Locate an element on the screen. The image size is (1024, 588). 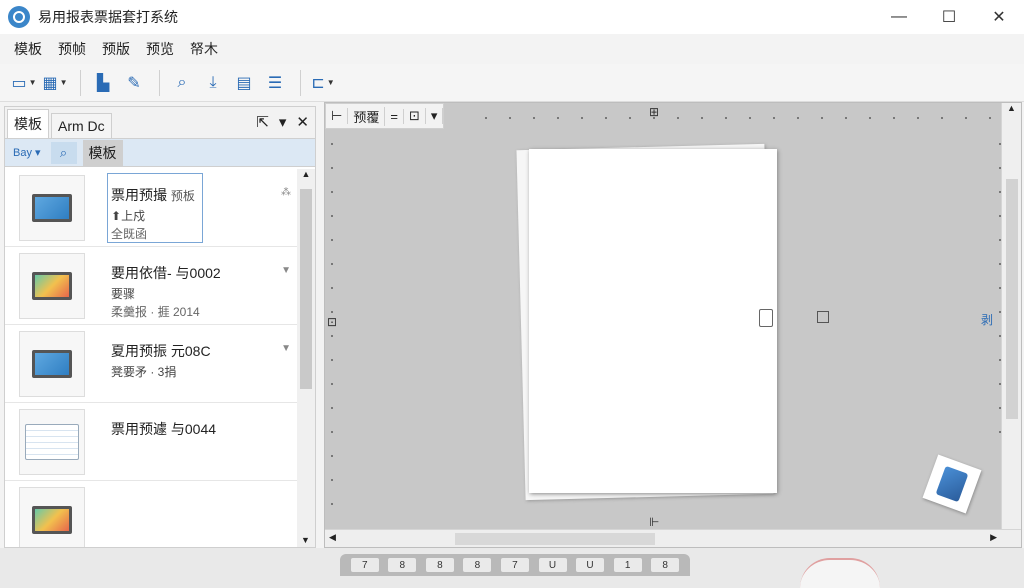
print-icon: ▤ is located at coordinates (244, 83).